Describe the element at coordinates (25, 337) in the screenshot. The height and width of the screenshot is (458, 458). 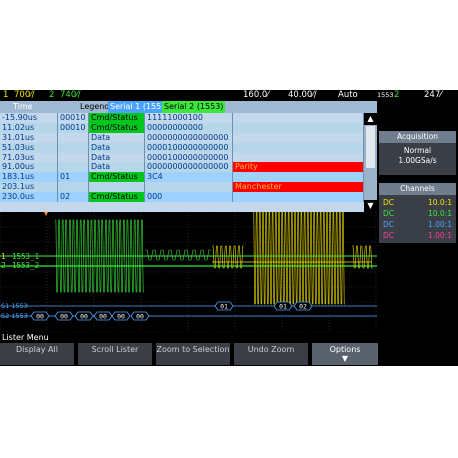
I see `menu-title: Lister Menu` at that location.